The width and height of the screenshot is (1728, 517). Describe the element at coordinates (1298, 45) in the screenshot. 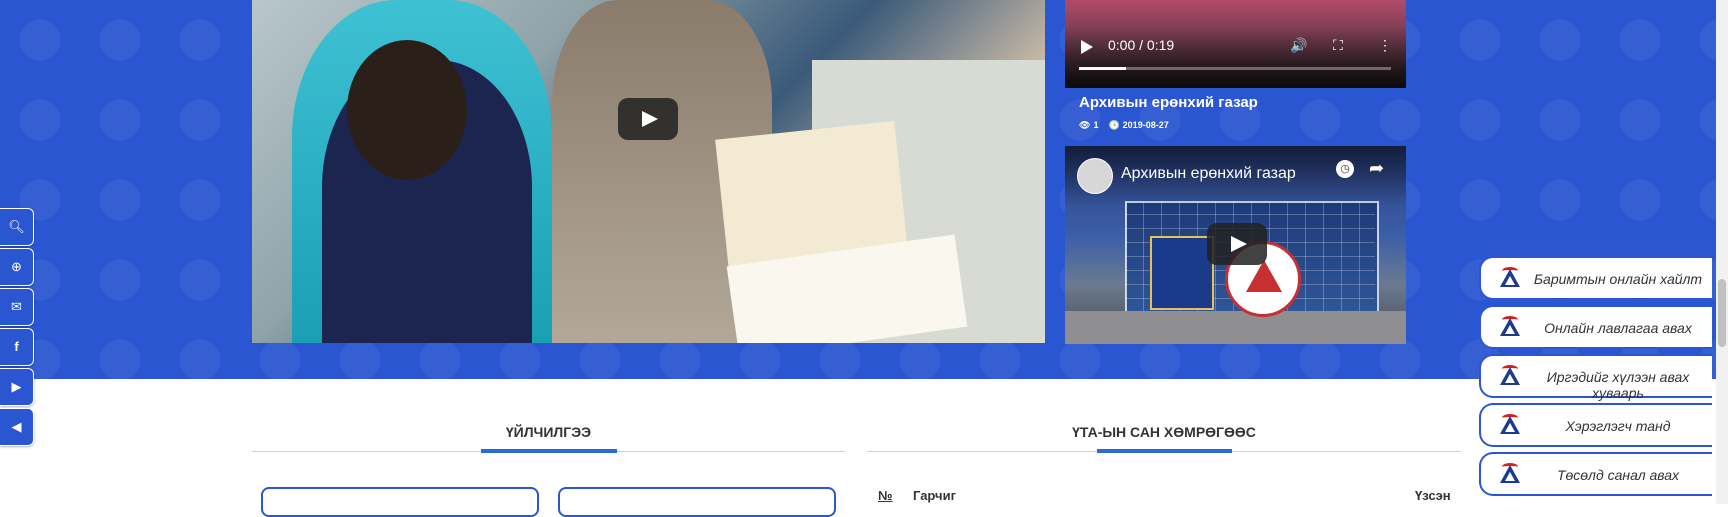

I see `volume-icon: 🔊` at that location.